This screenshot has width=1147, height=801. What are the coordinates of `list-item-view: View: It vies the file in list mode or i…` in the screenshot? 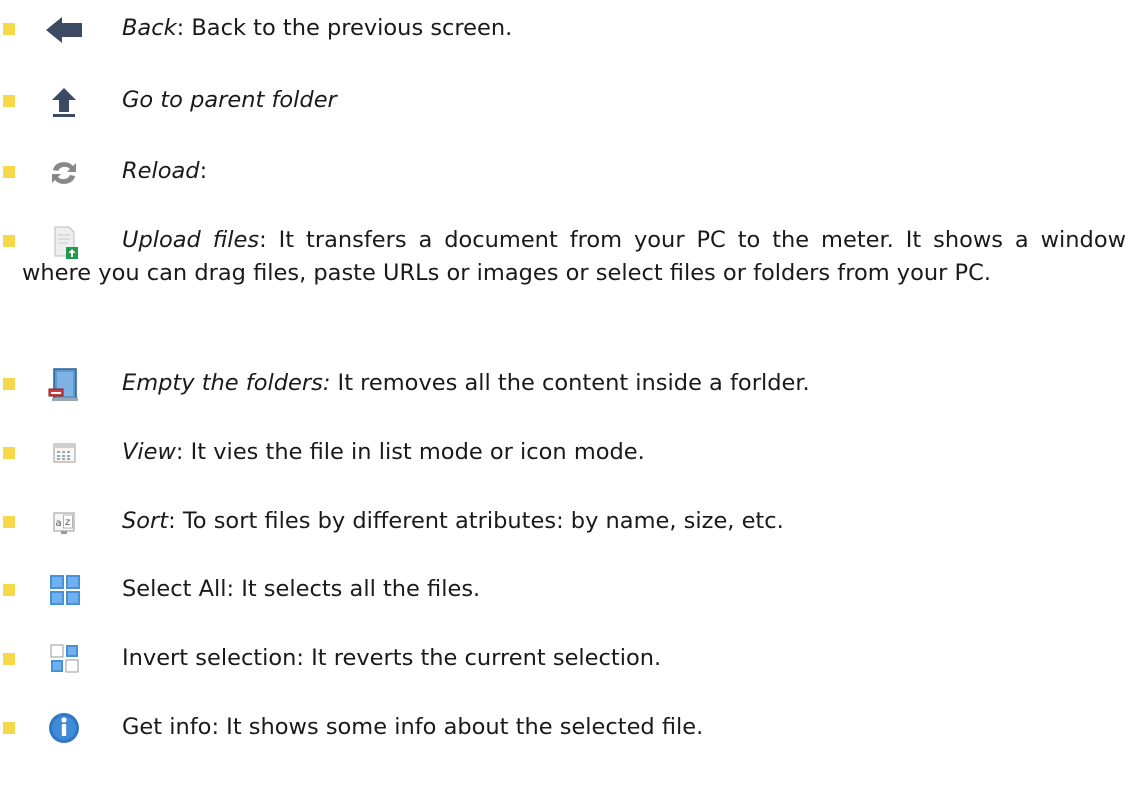 It's located at (570, 454).